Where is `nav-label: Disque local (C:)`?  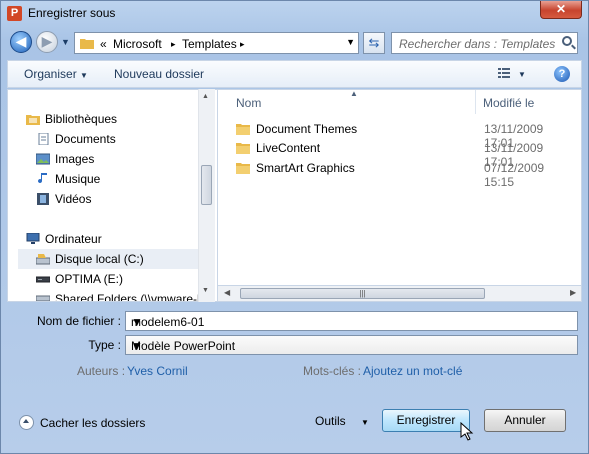 nav-label: Disque local (C:) is located at coordinates (99, 259).